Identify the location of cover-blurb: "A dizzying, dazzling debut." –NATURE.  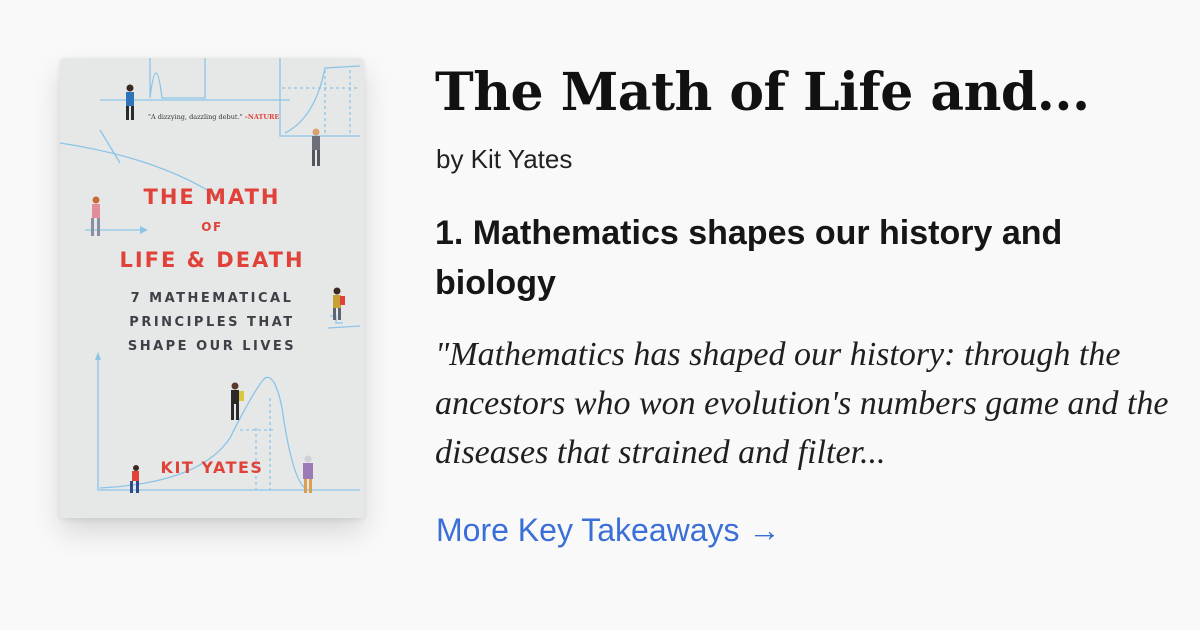
(213, 117).